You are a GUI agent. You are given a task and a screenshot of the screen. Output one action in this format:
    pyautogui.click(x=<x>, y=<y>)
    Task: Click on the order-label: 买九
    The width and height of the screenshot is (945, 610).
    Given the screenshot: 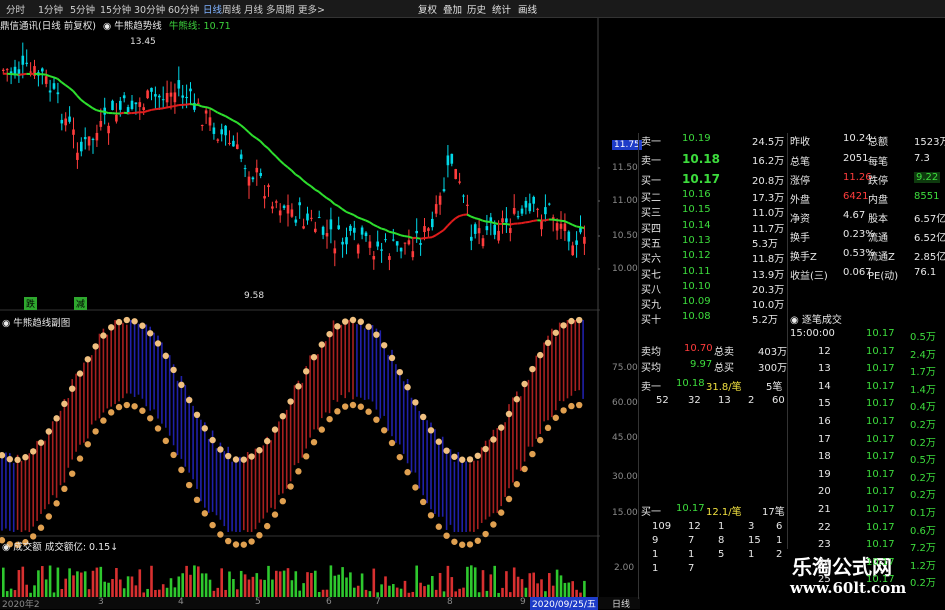 What is the action you would take?
    pyautogui.click(x=651, y=303)
    